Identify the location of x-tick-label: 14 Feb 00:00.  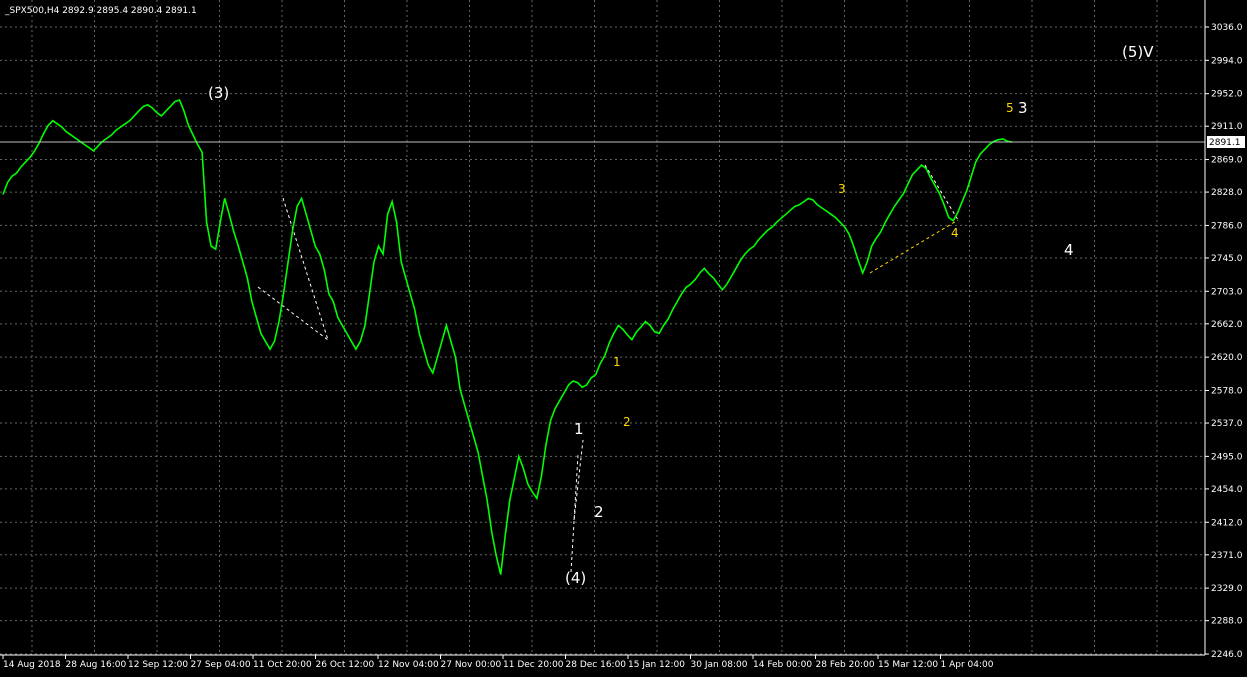
(782, 665).